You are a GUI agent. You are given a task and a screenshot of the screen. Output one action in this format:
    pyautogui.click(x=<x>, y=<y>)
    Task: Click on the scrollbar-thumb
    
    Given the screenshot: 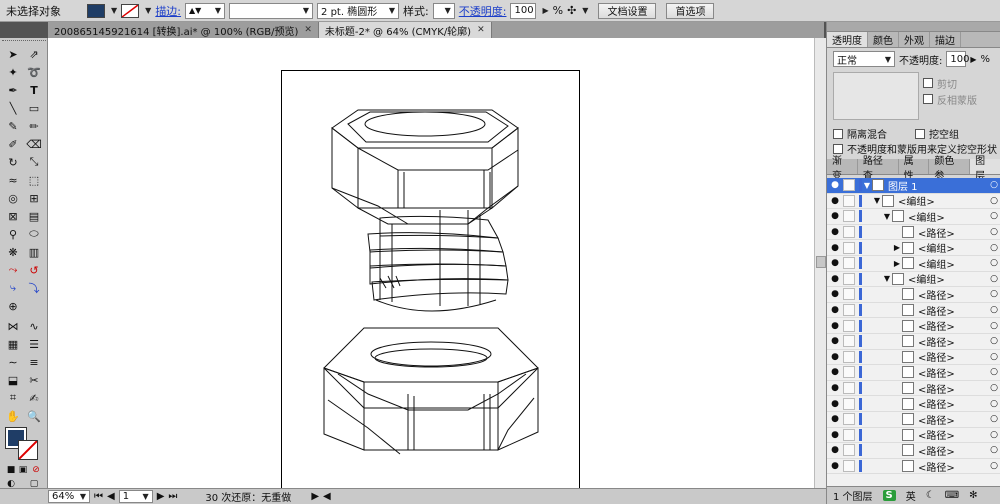 What is the action you would take?
    pyautogui.click(x=821, y=262)
    